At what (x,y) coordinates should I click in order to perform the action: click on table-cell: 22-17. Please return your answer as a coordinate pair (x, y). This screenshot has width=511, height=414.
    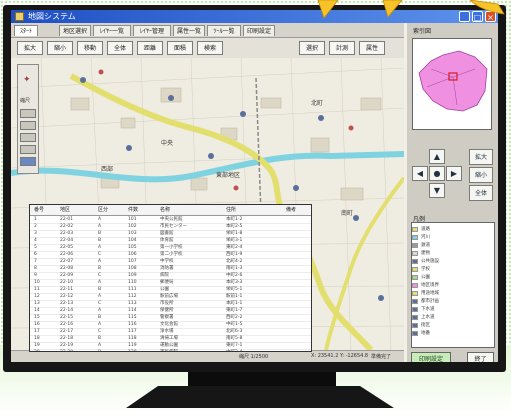
    Looking at the image, I should click on (67, 331).